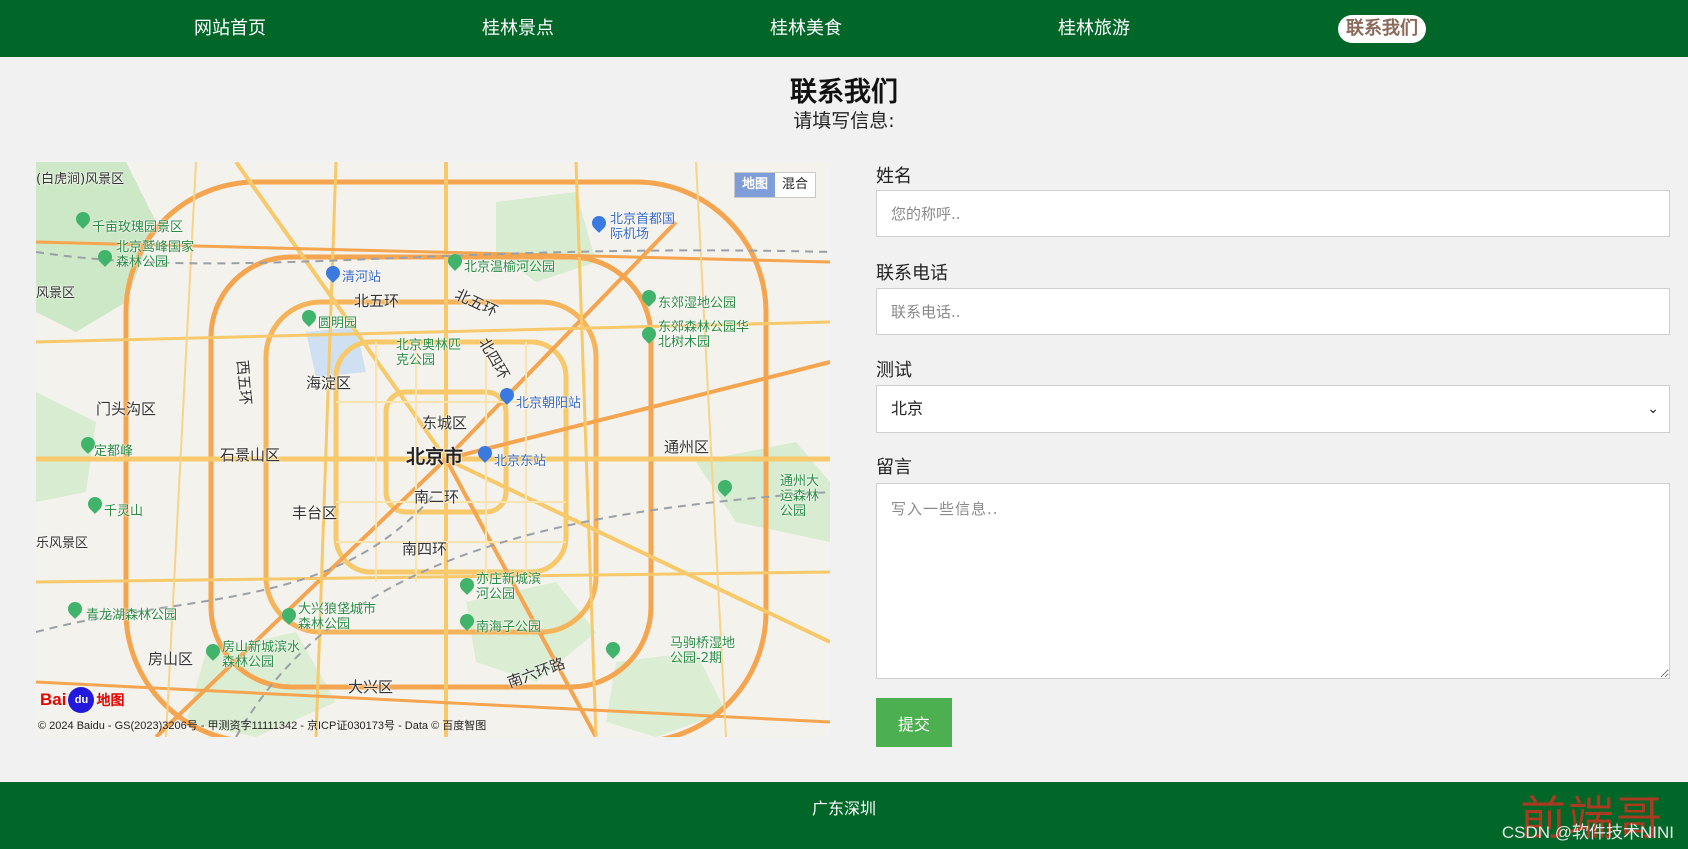 The width and height of the screenshot is (1688, 849). Describe the element at coordinates (138, 227) in the screenshot. I see `map-label-qianmian: 千亩玫瑰园景区` at that location.